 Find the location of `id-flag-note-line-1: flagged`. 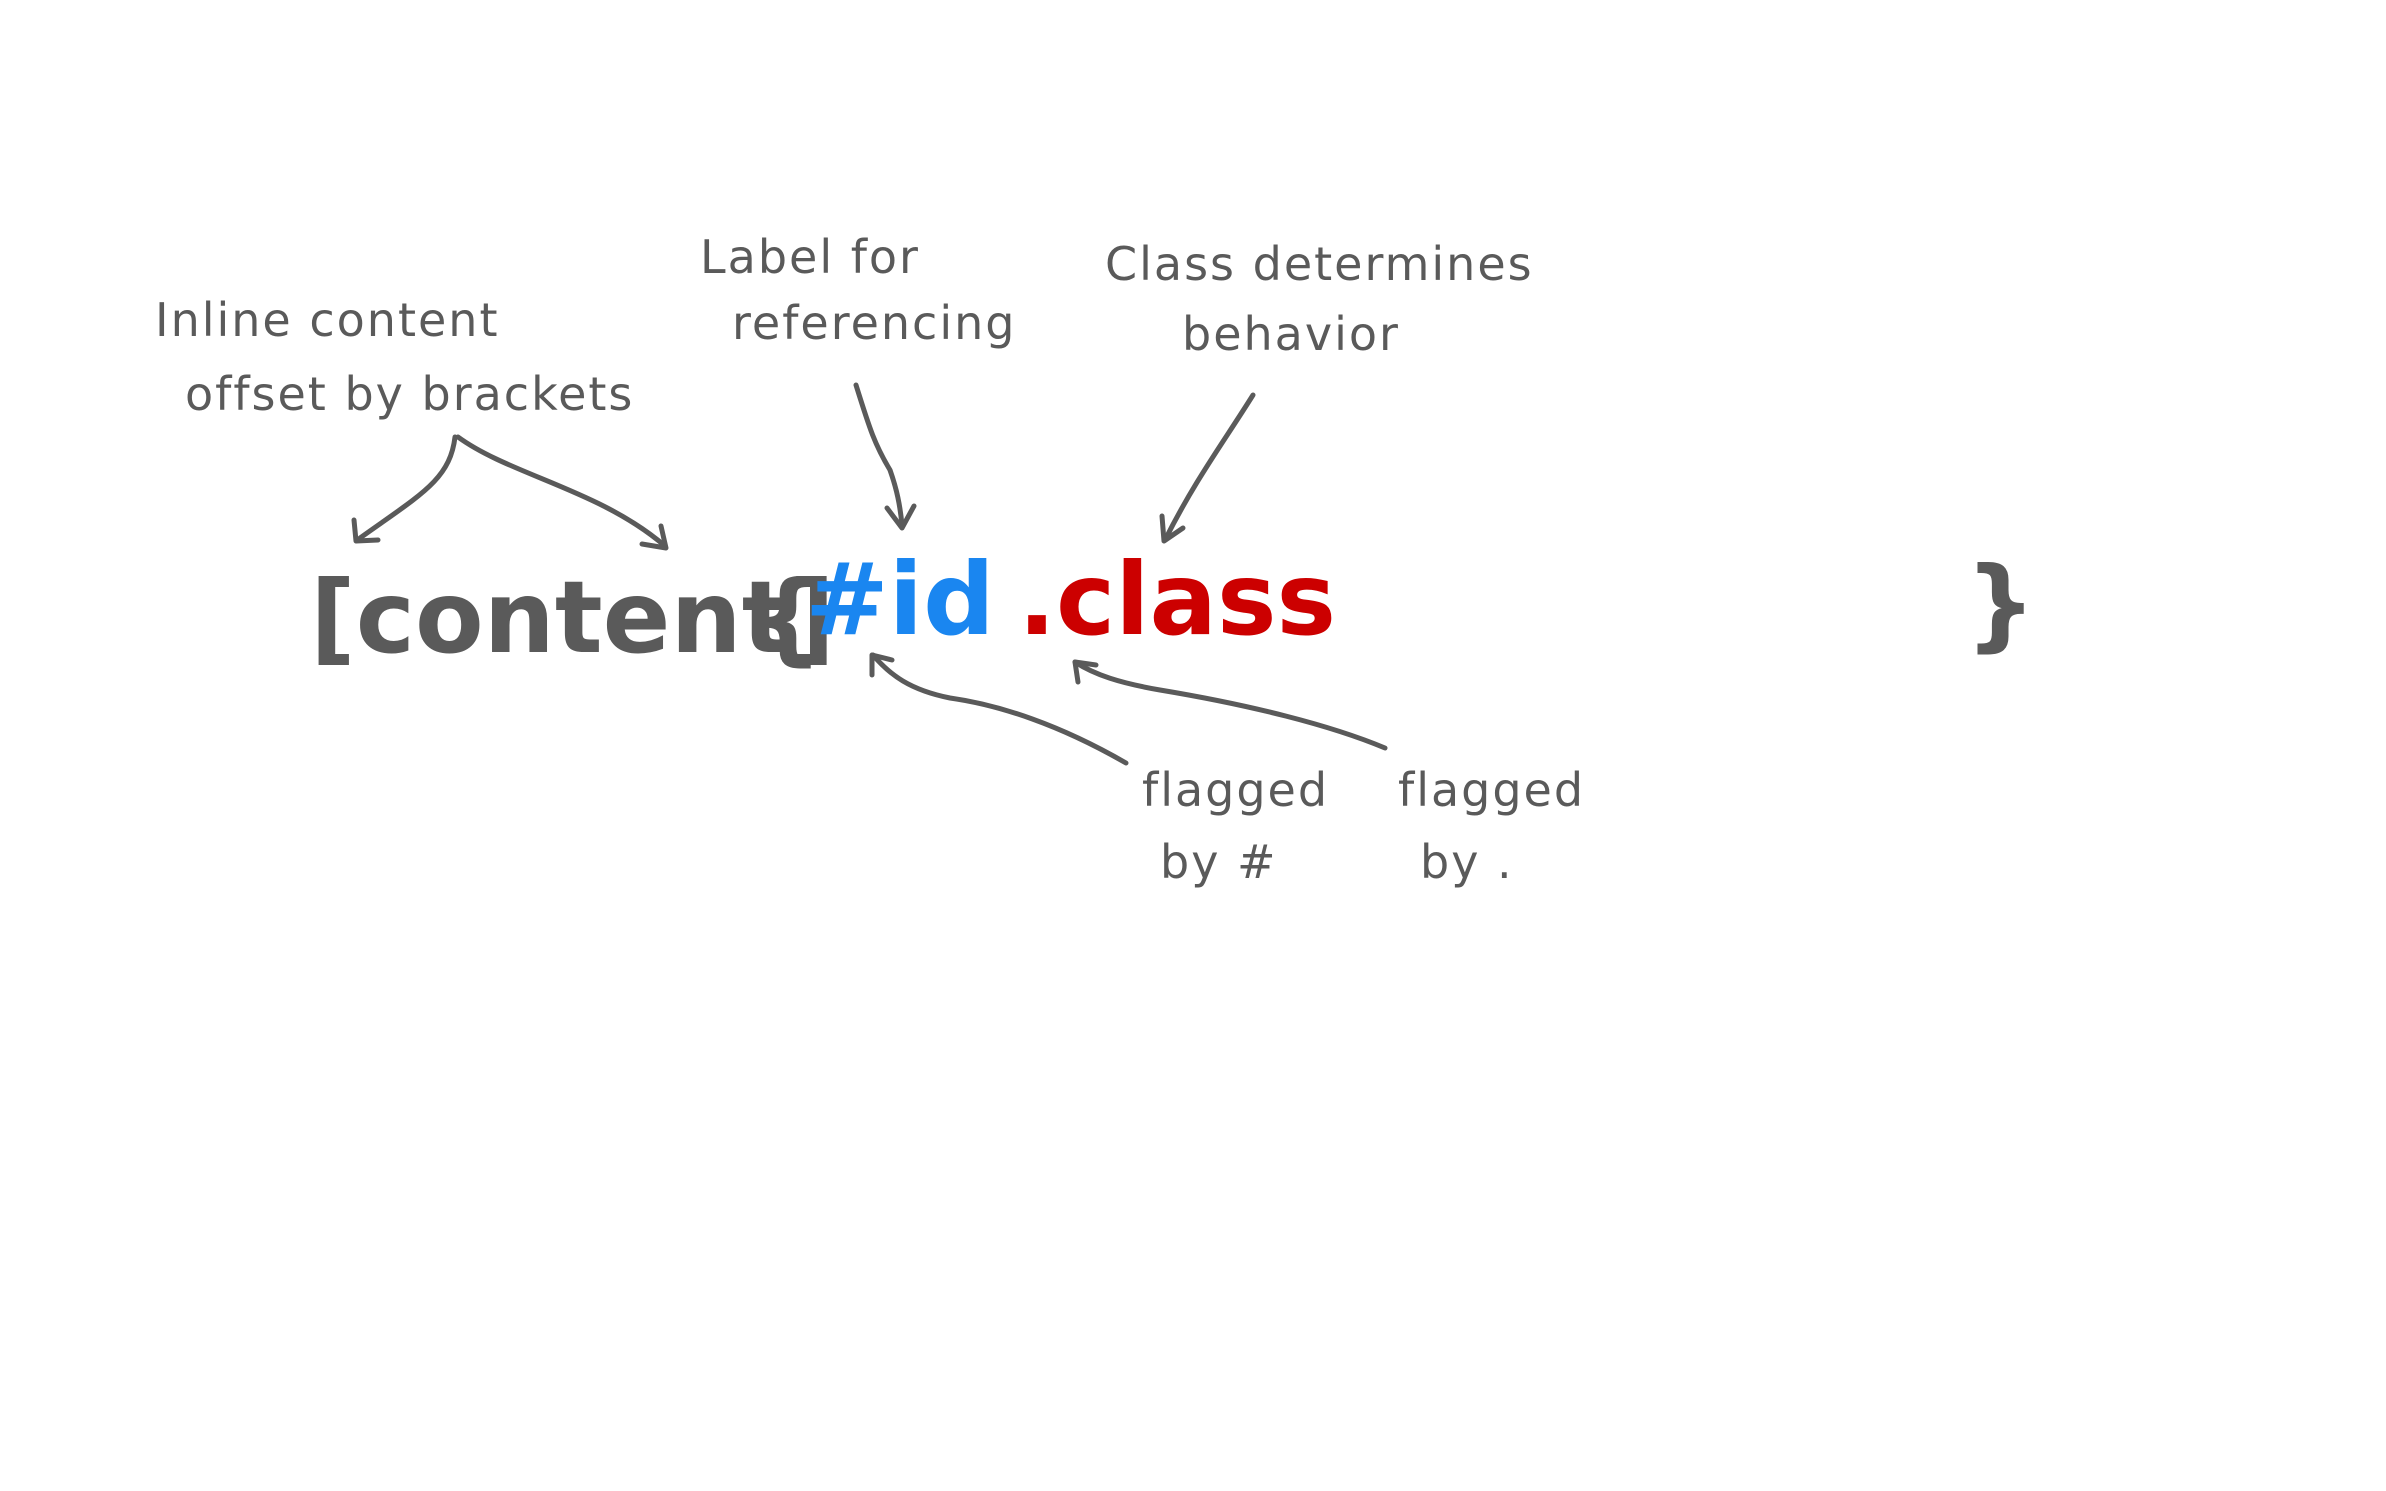

id-flag-note-line-1: flagged is located at coordinates (1235, 790).